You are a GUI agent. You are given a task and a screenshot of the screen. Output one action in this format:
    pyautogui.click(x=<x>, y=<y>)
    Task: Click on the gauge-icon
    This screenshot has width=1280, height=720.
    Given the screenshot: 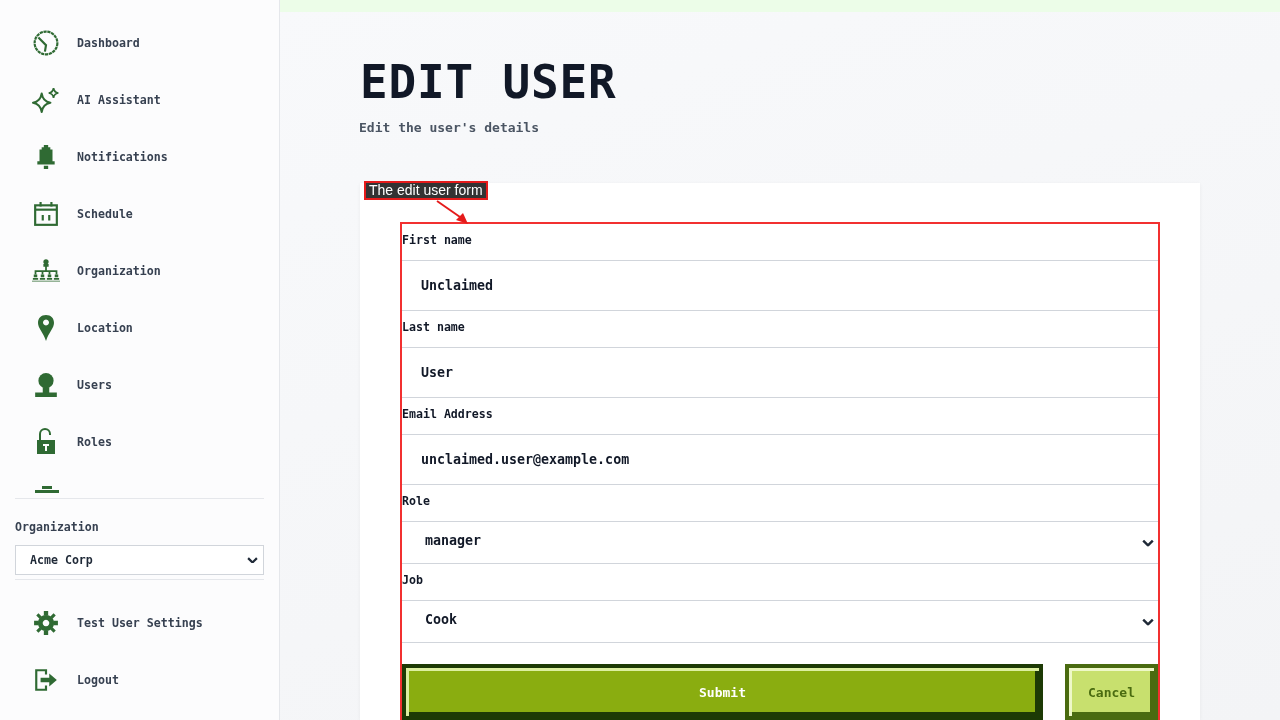 What is the action you would take?
    pyautogui.click(x=46, y=42)
    